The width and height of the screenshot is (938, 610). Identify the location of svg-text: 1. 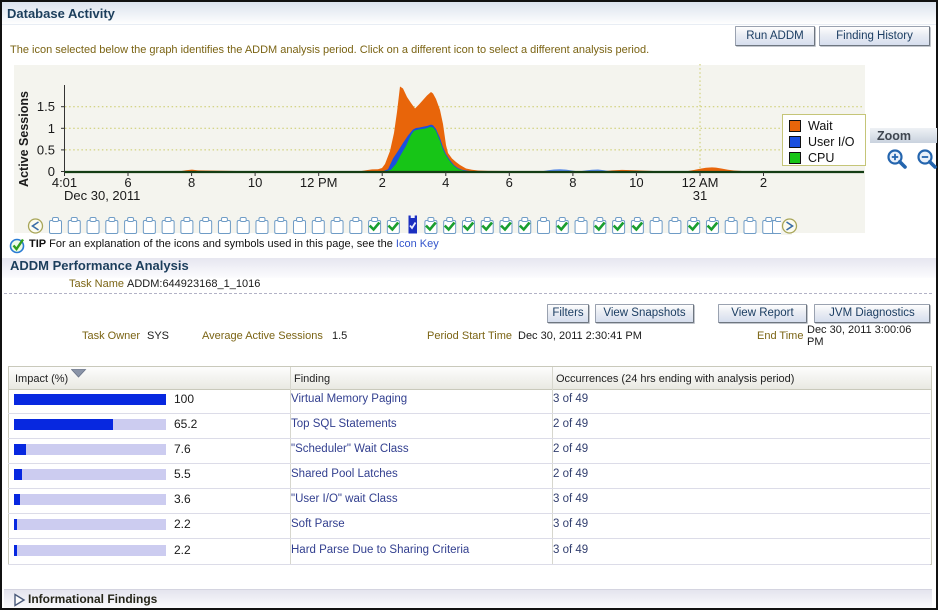
(51, 128).